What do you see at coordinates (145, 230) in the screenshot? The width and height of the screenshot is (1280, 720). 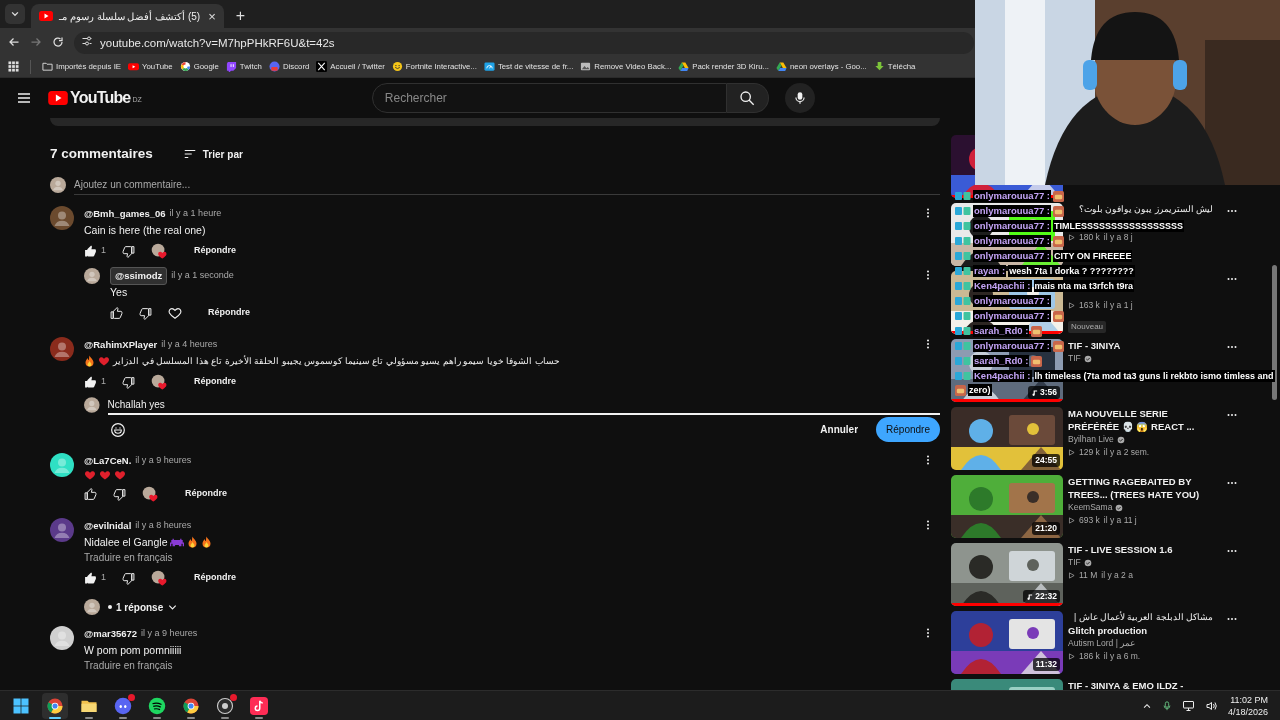 I see `comment-text: Cain is here (the real one)` at bounding box center [145, 230].